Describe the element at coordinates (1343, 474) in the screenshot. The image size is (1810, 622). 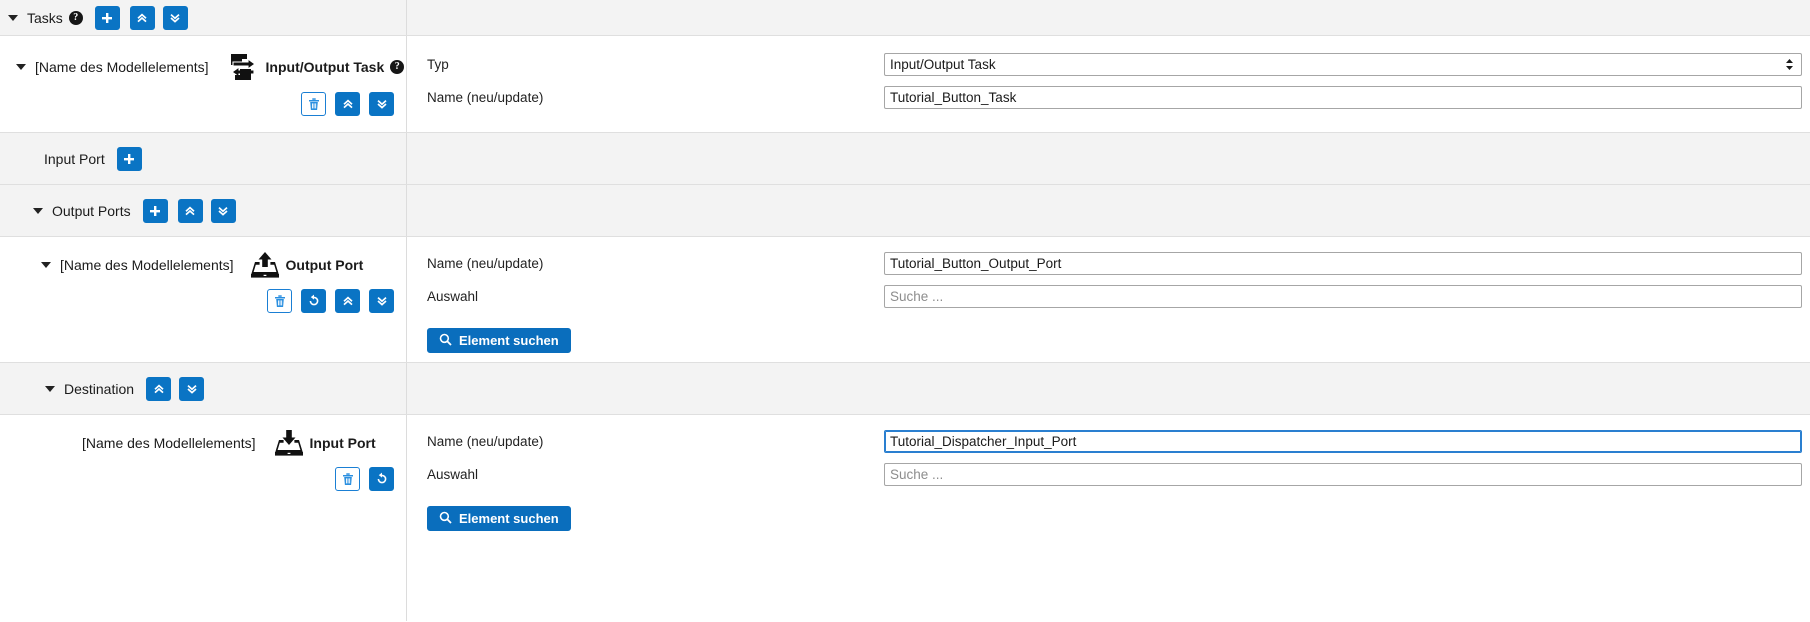
I see `destination-port-auswahl-input` at that location.